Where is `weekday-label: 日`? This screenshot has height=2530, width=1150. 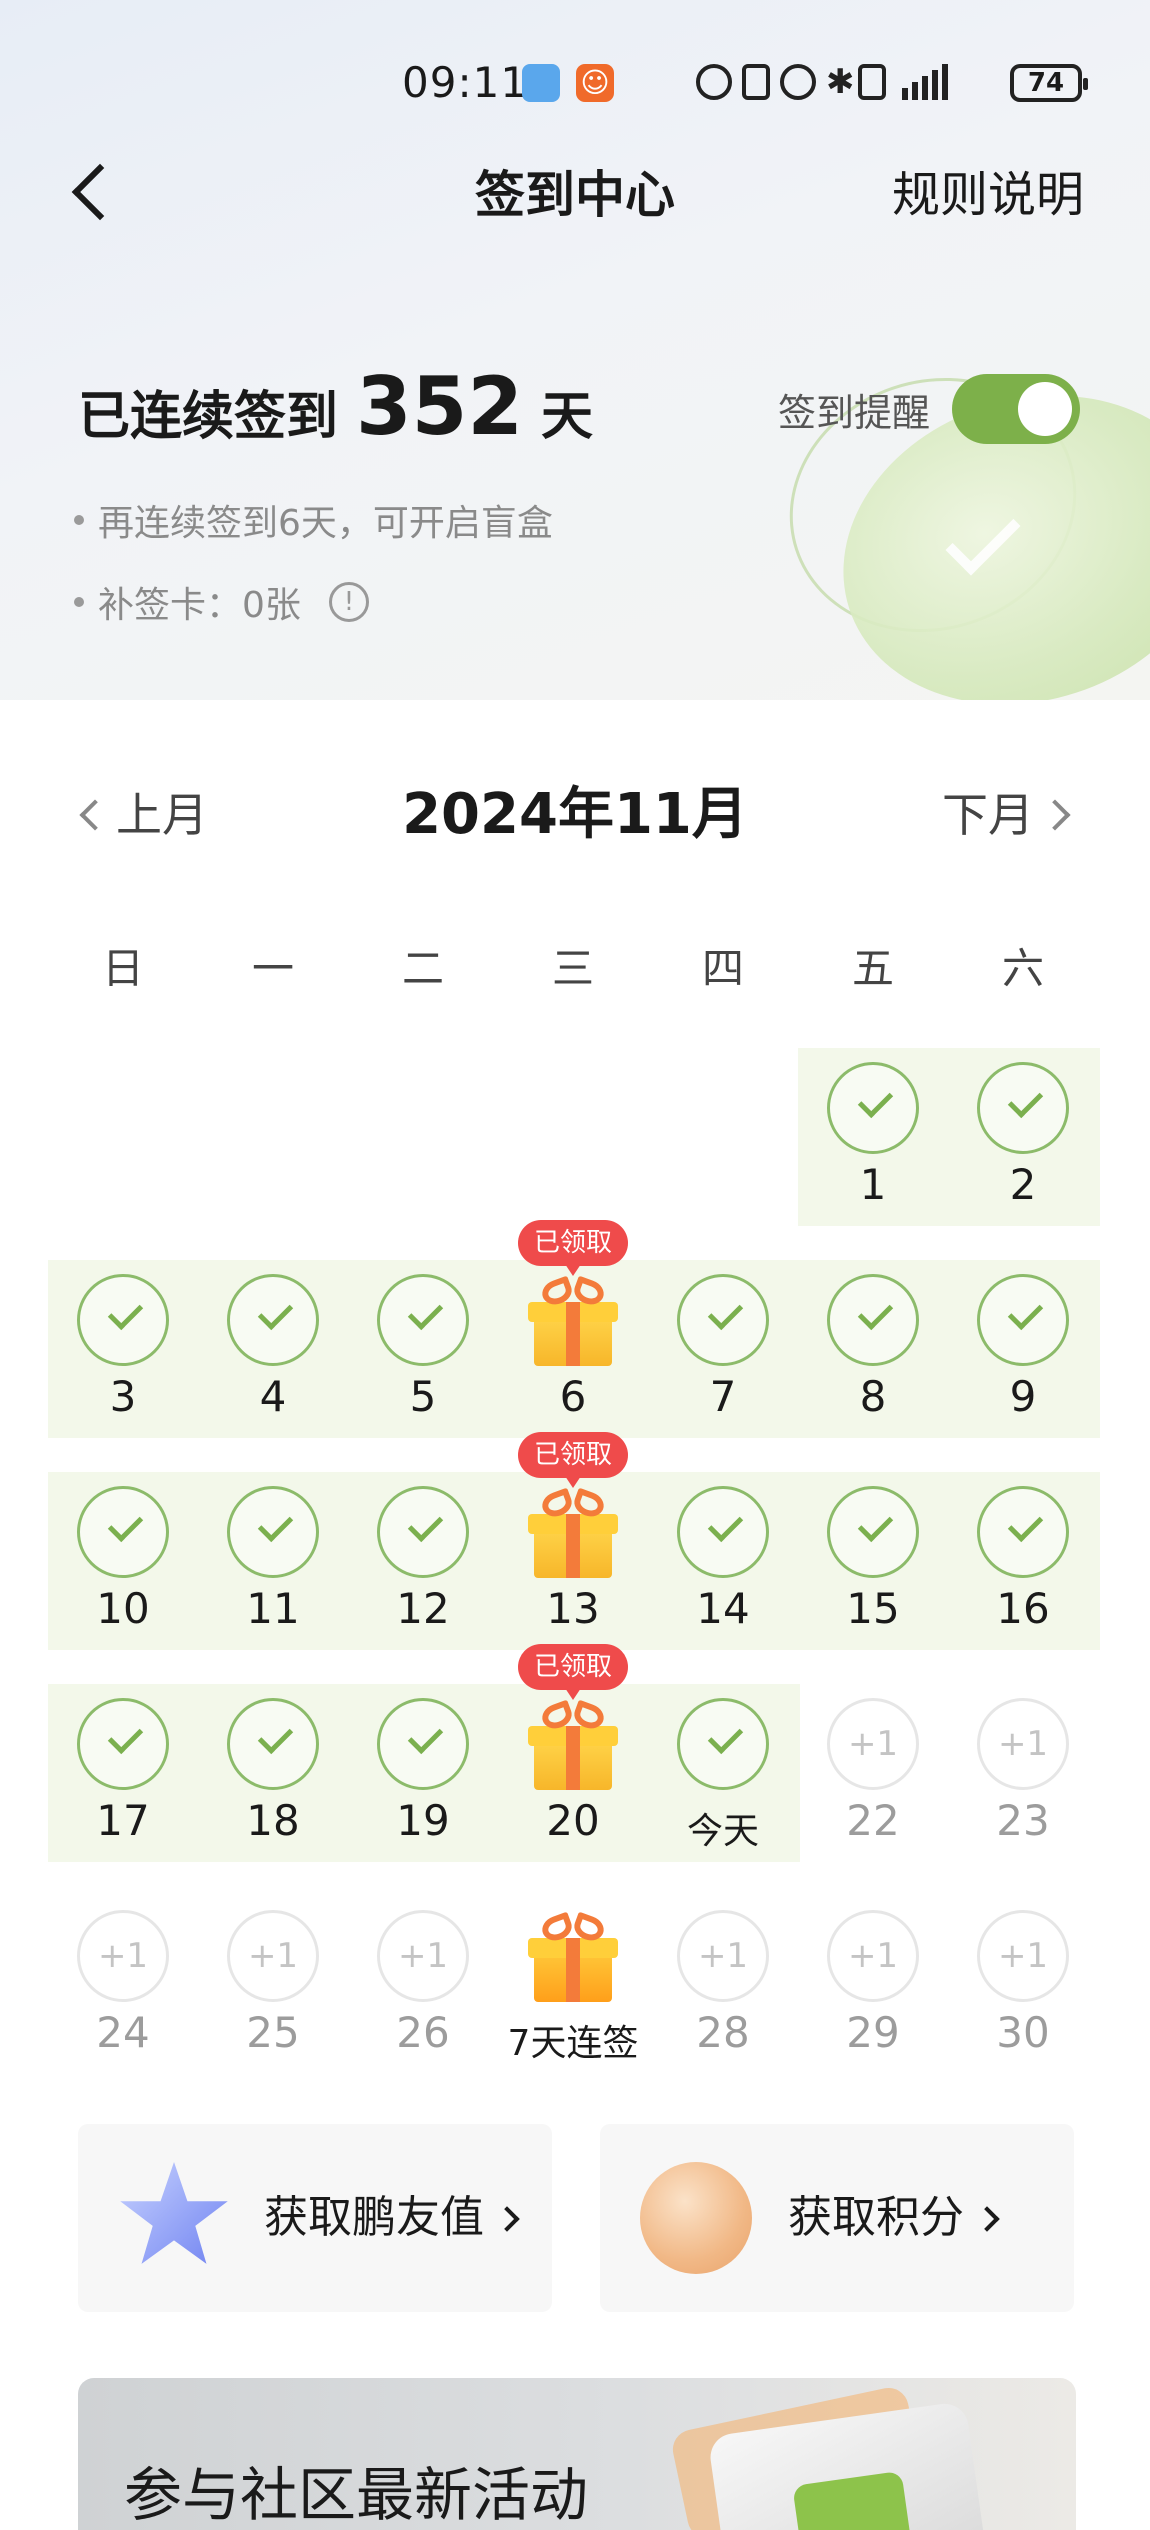
weekday-label: 日 is located at coordinates (122, 968).